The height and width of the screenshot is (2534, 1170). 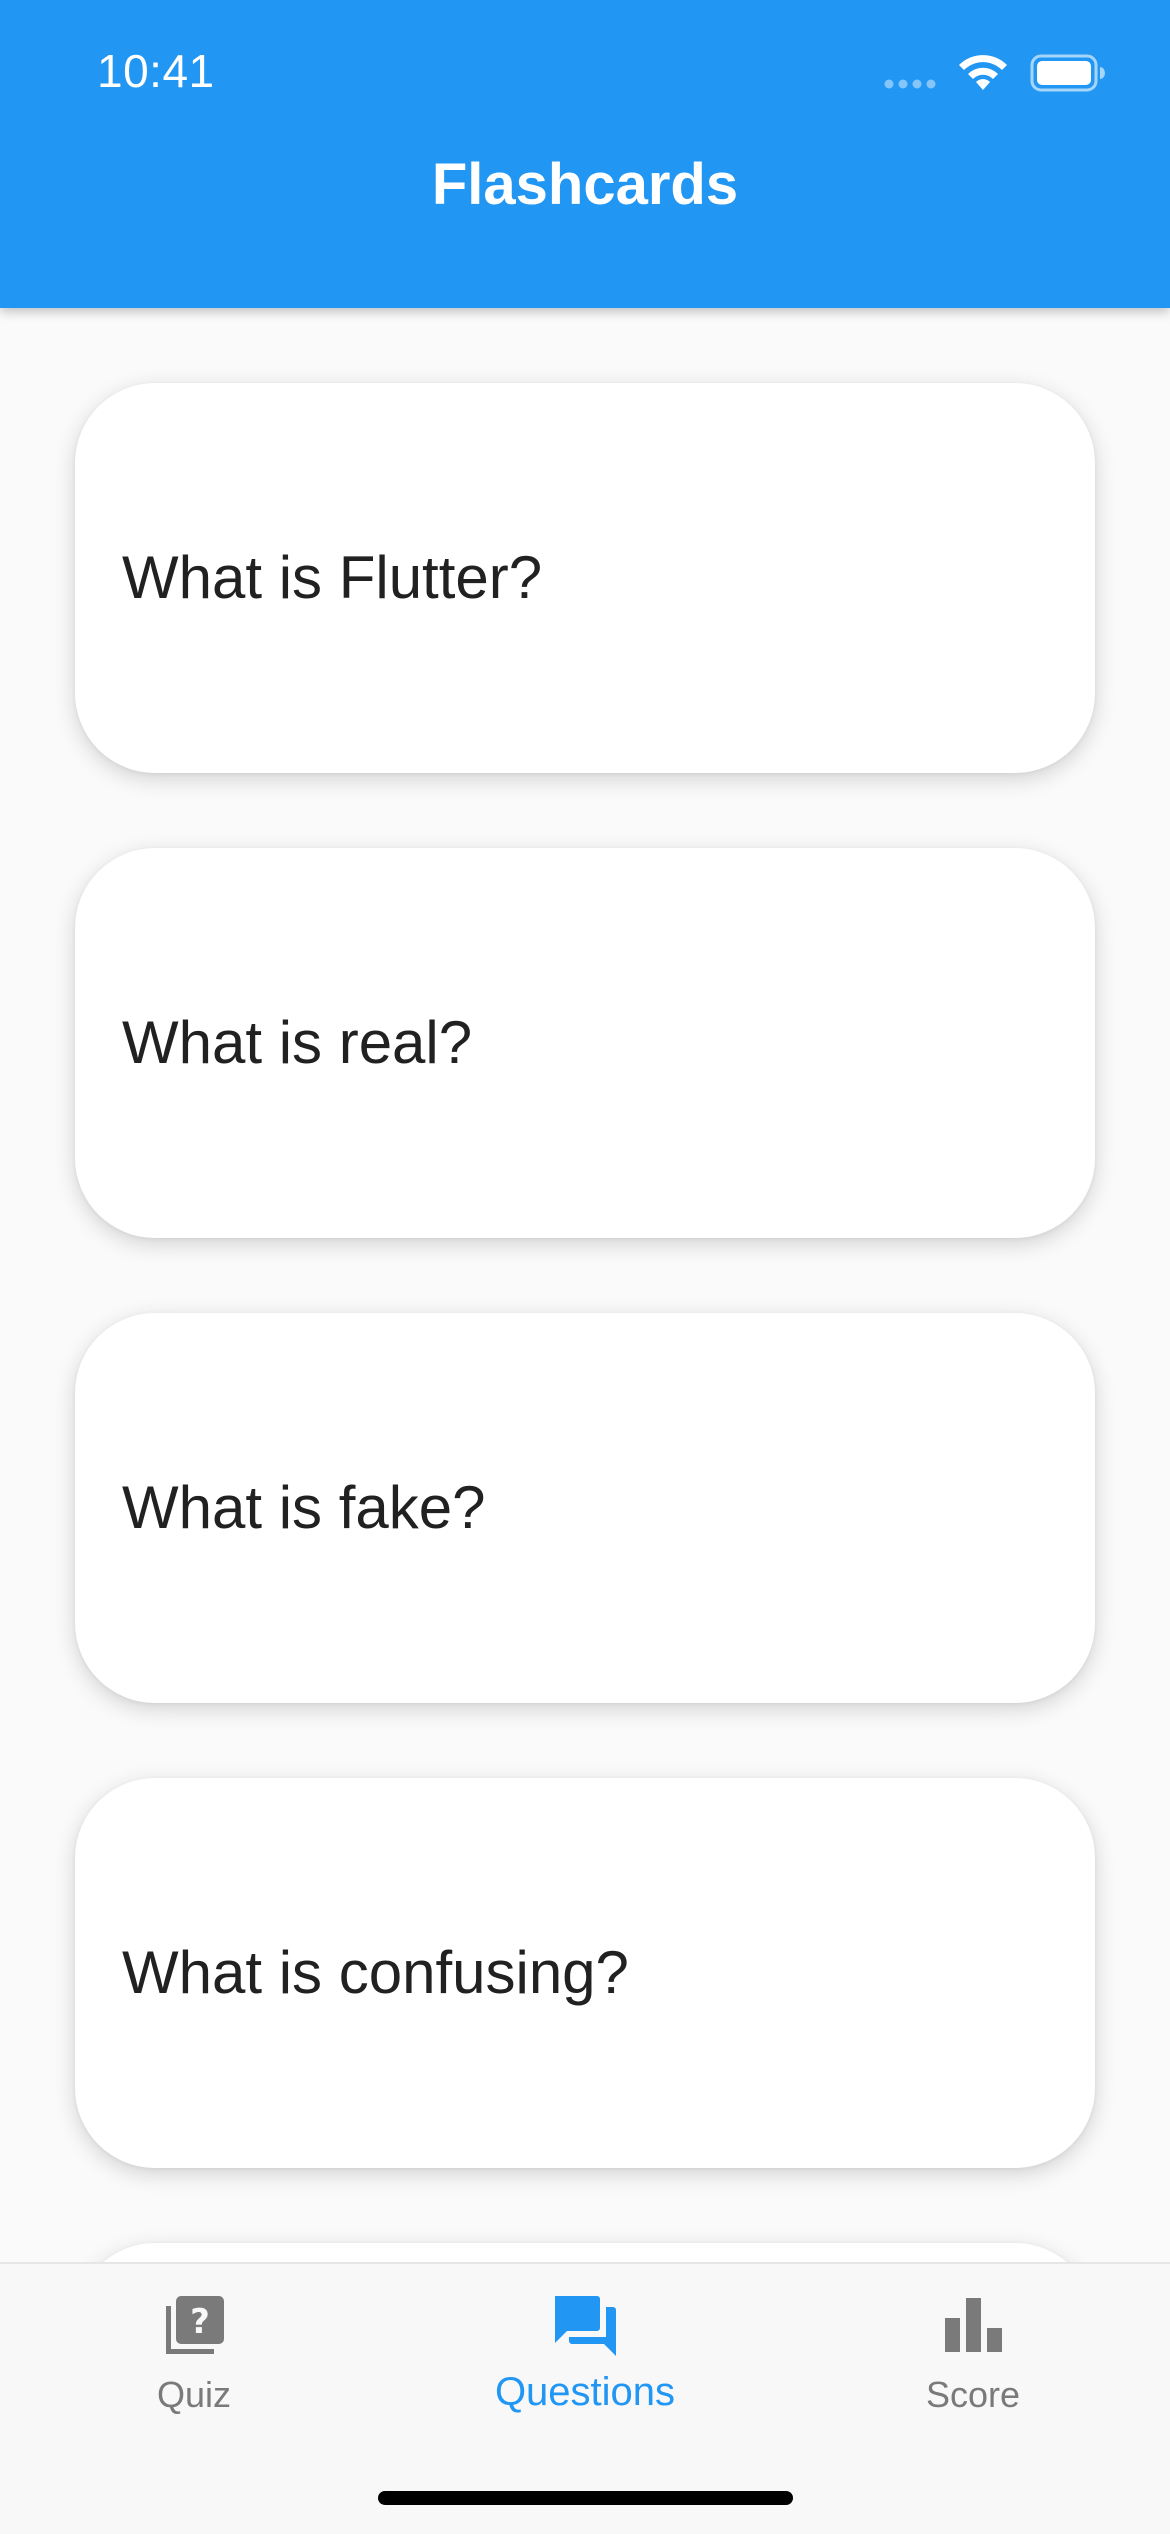 What do you see at coordinates (585, 578) in the screenshot?
I see `flashcard: What is Flutter?` at bounding box center [585, 578].